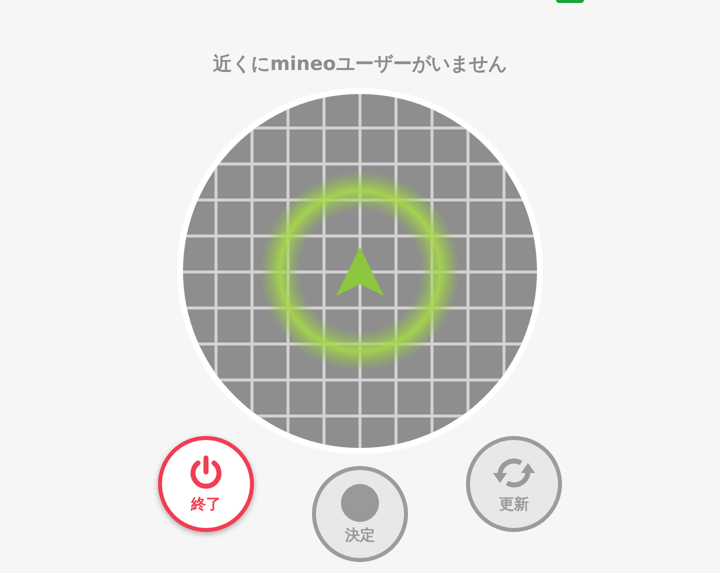  Describe the element at coordinates (360, 64) in the screenshot. I see `status-message: 近くにmineoユーザーがいません` at that location.